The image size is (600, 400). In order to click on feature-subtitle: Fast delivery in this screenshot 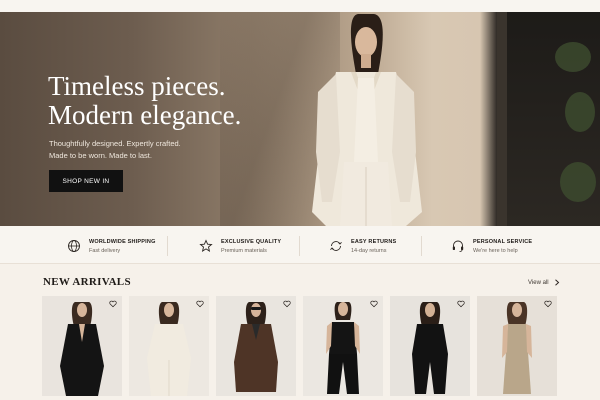, I will do `click(105, 250)`.